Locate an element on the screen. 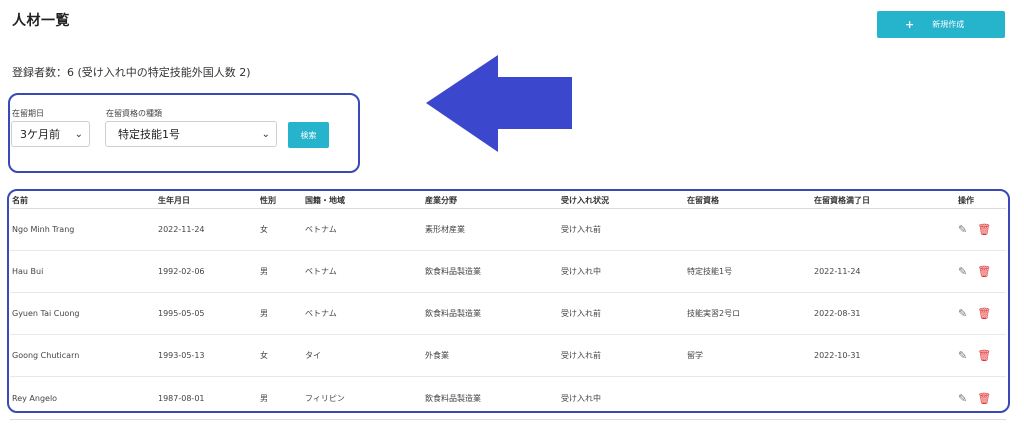 The height and width of the screenshot is (425, 1024). cell-name: Gyuen Tai Cuong is located at coordinates (46, 313).